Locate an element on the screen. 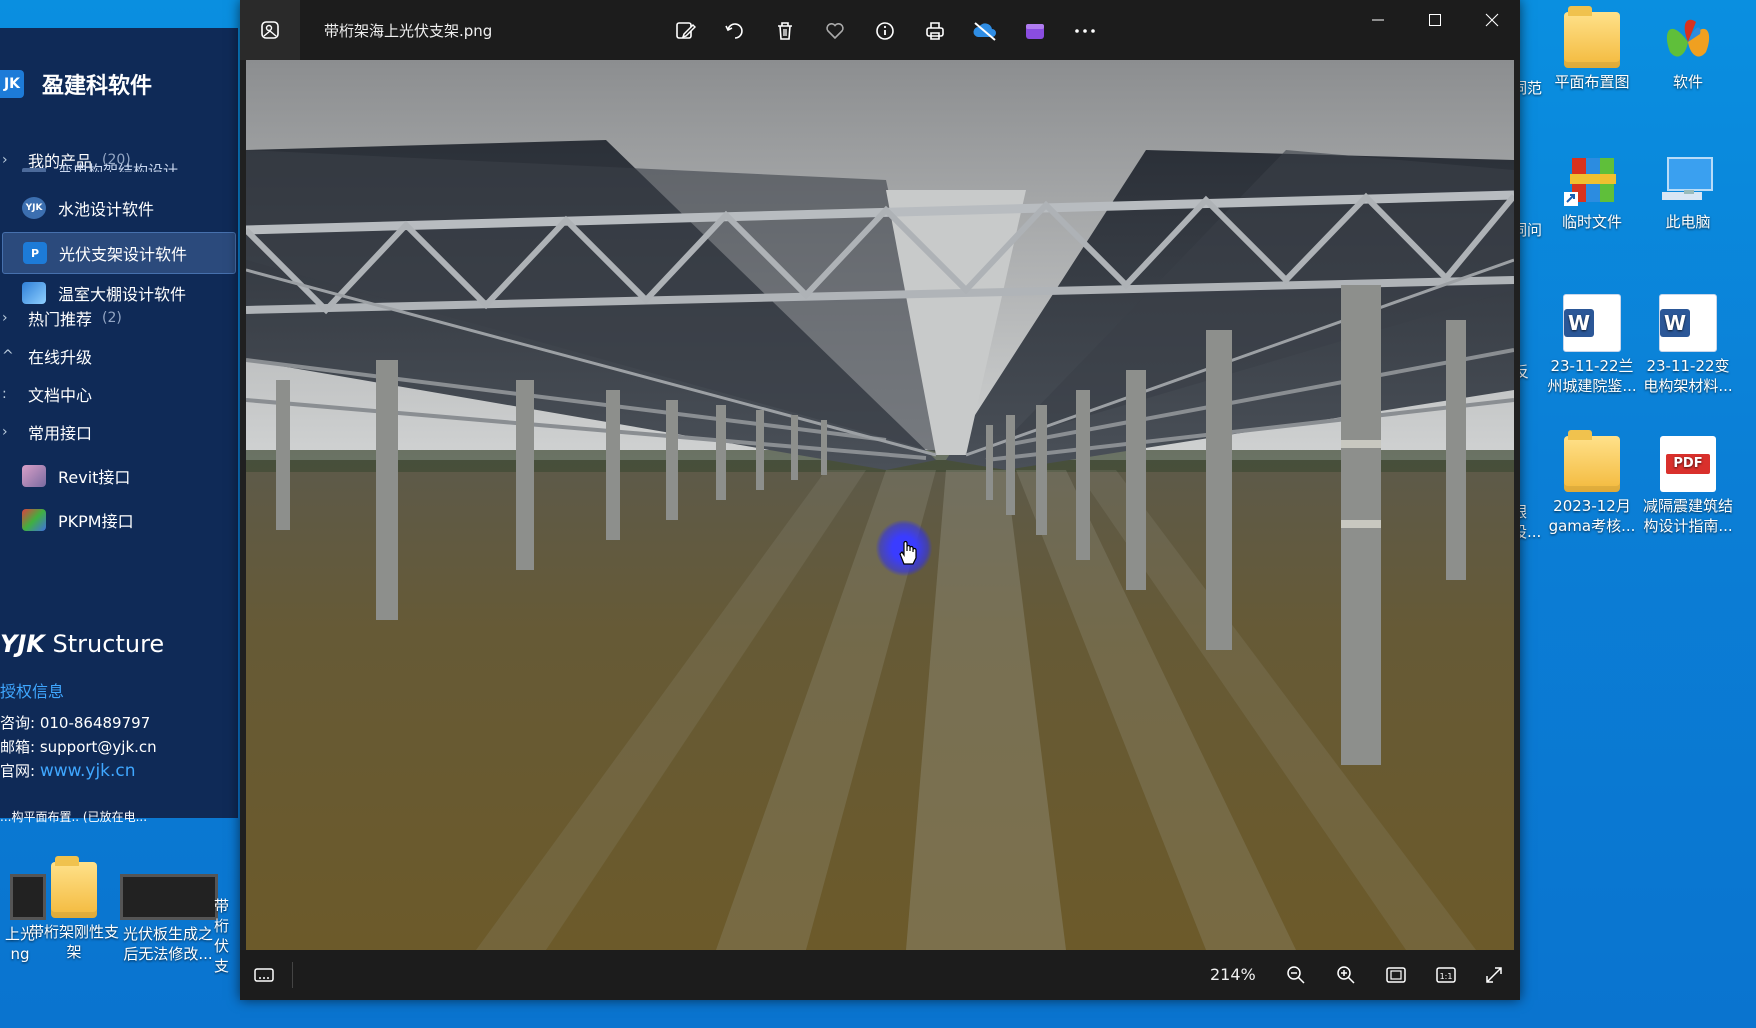 The image size is (1756, 1028). hand-cursor-icon is located at coordinates (908, 552).